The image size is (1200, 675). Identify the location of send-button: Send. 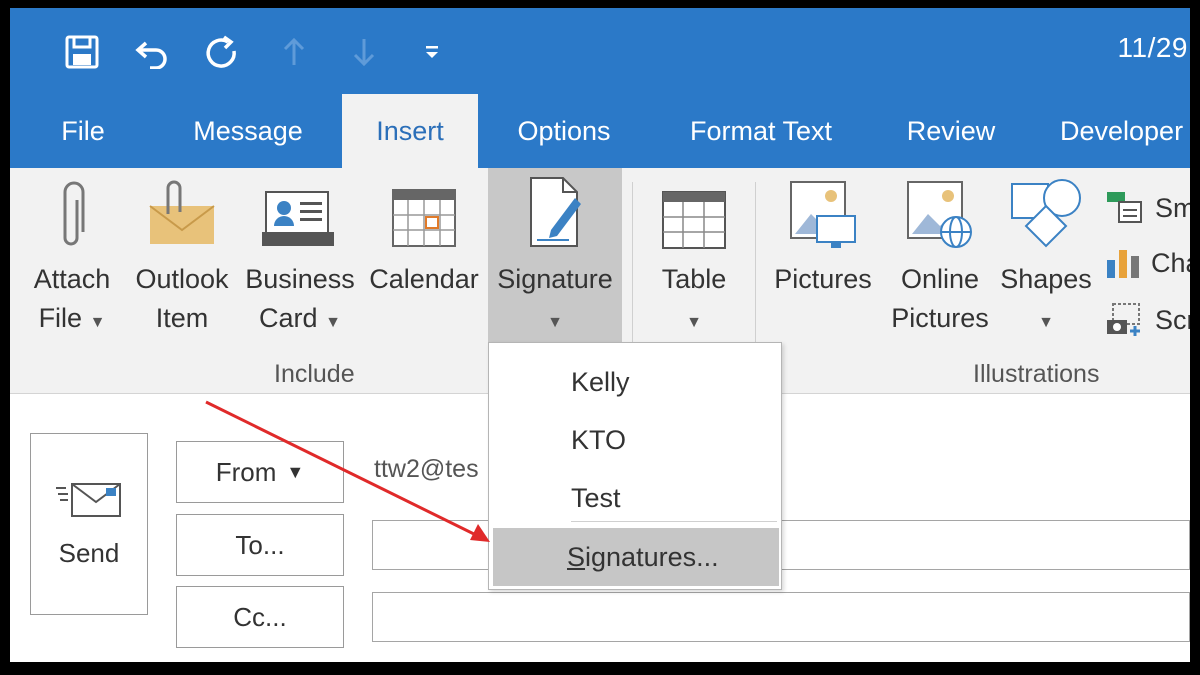
(89, 524).